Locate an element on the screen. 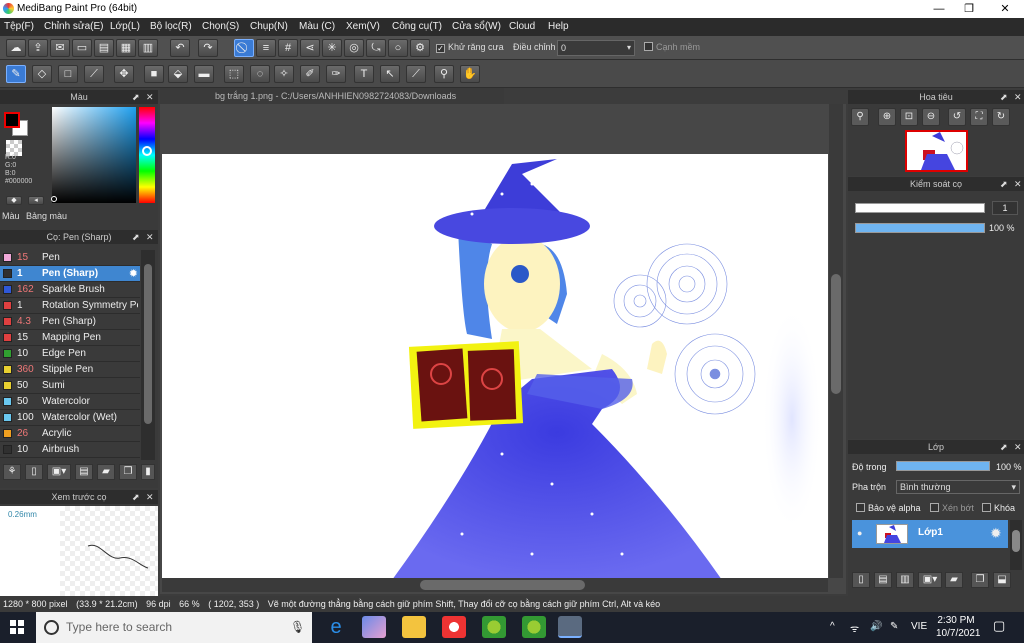  tab-palette: Bảng màu is located at coordinates (46, 216).